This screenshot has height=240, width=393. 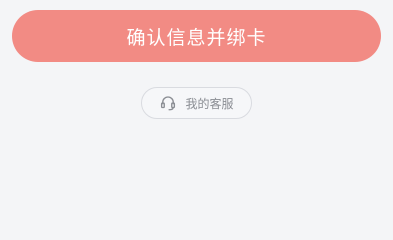 I want to click on customer-service-button: 我的客服, so click(x=196, y=103).